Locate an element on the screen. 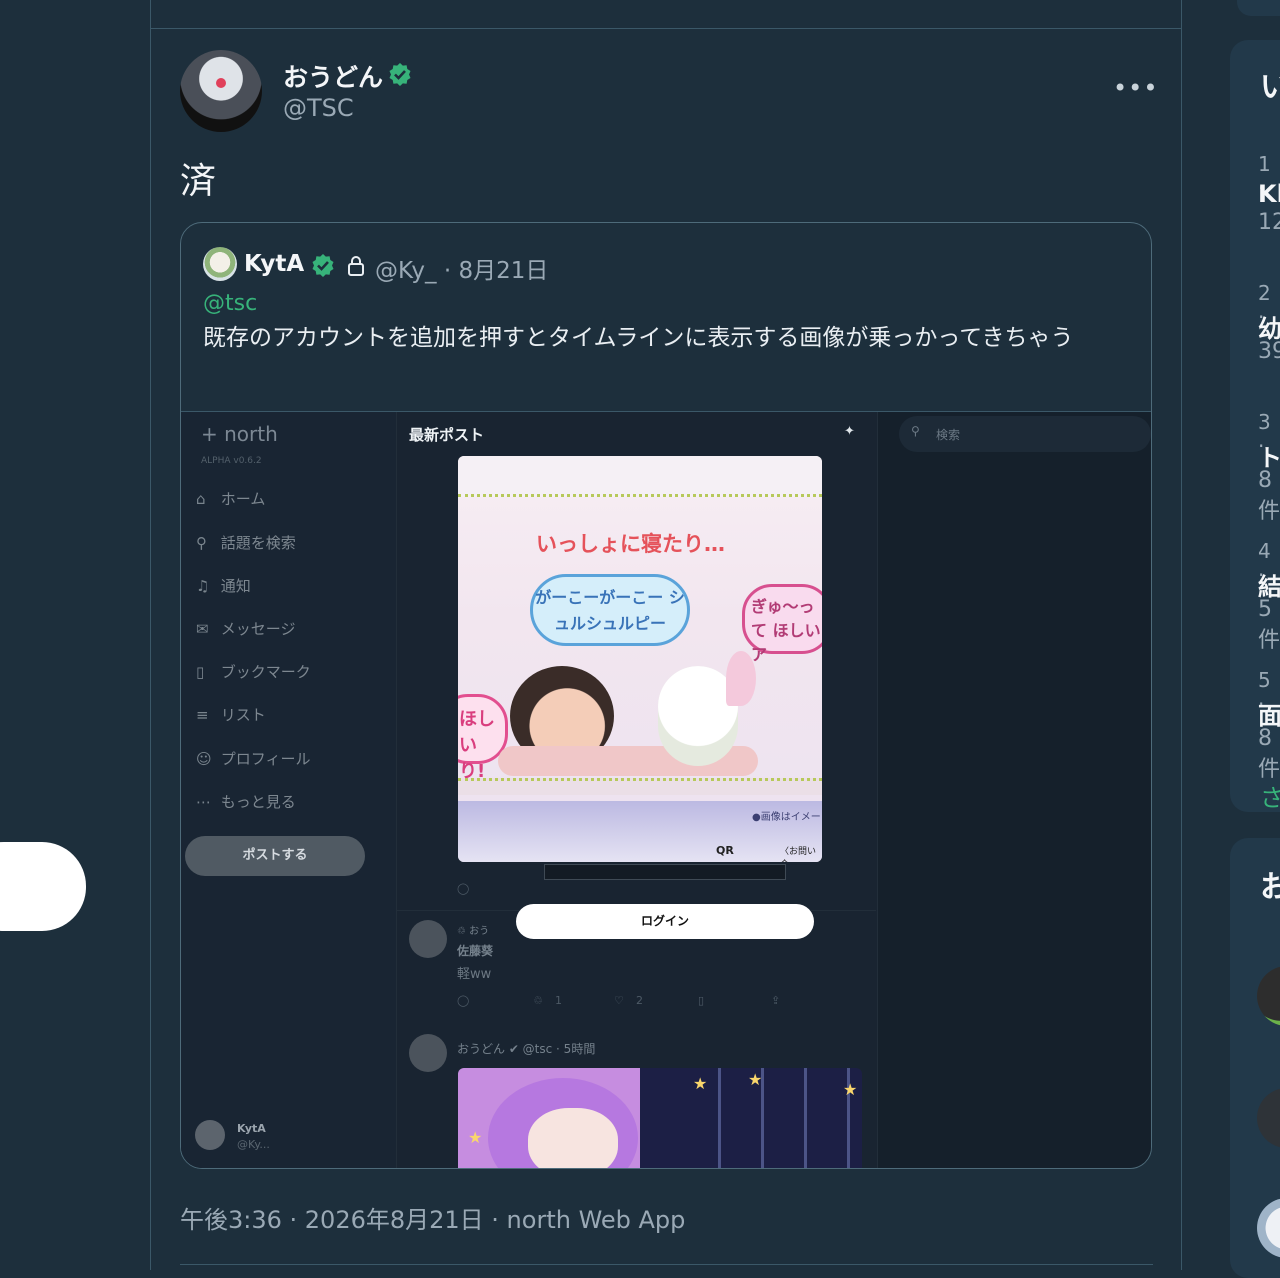 The height and width of the screenshot is (1278, 1280). share-icon: ⇪ is located at coordinates (776, 1000).